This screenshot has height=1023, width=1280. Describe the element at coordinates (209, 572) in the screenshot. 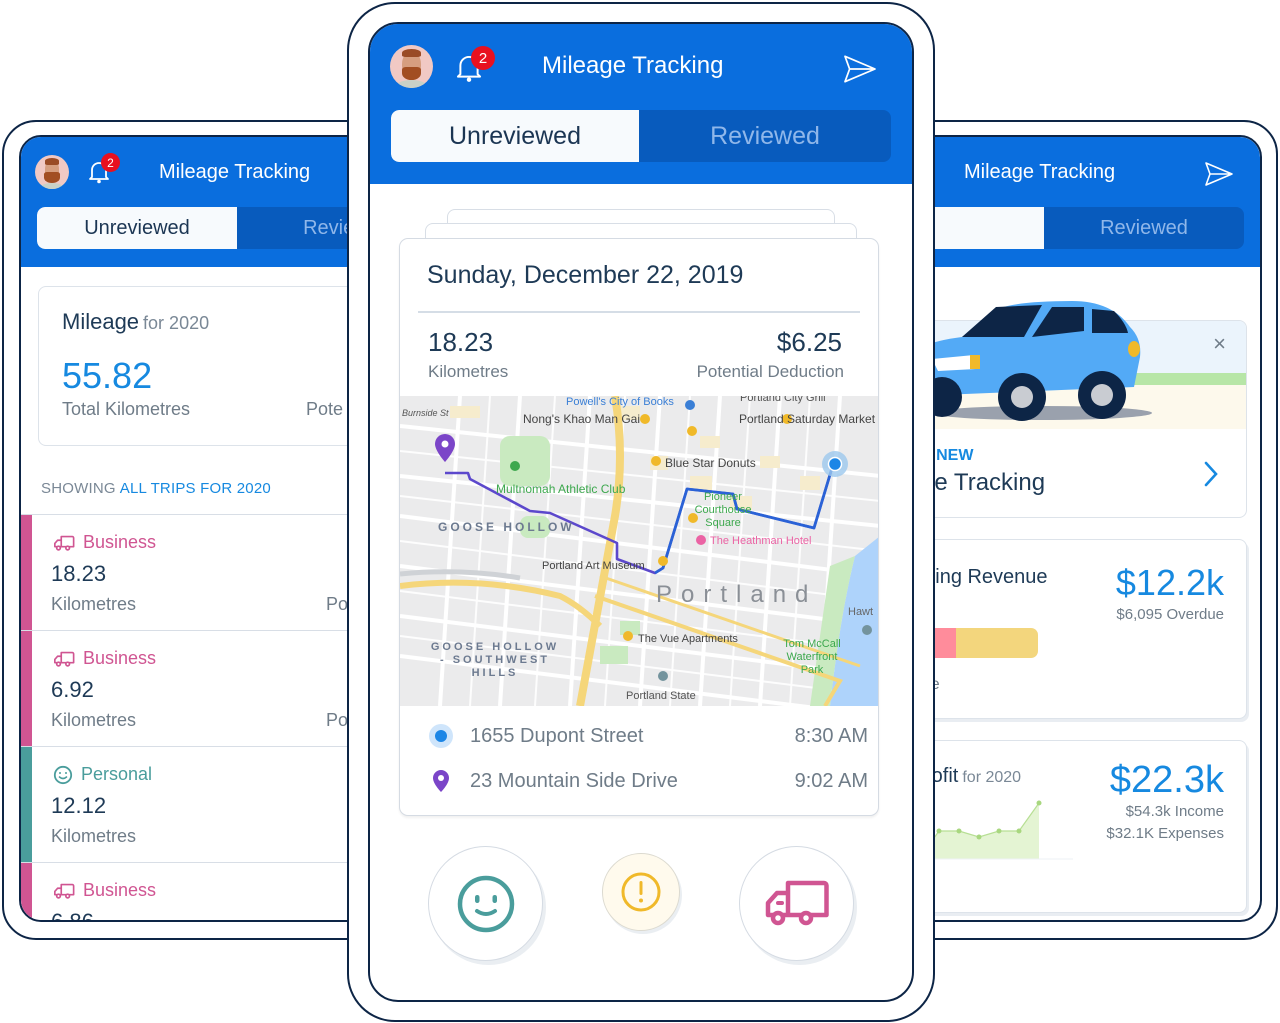

I see `list-item: Business 18.23 Kilometres Po` at that location.